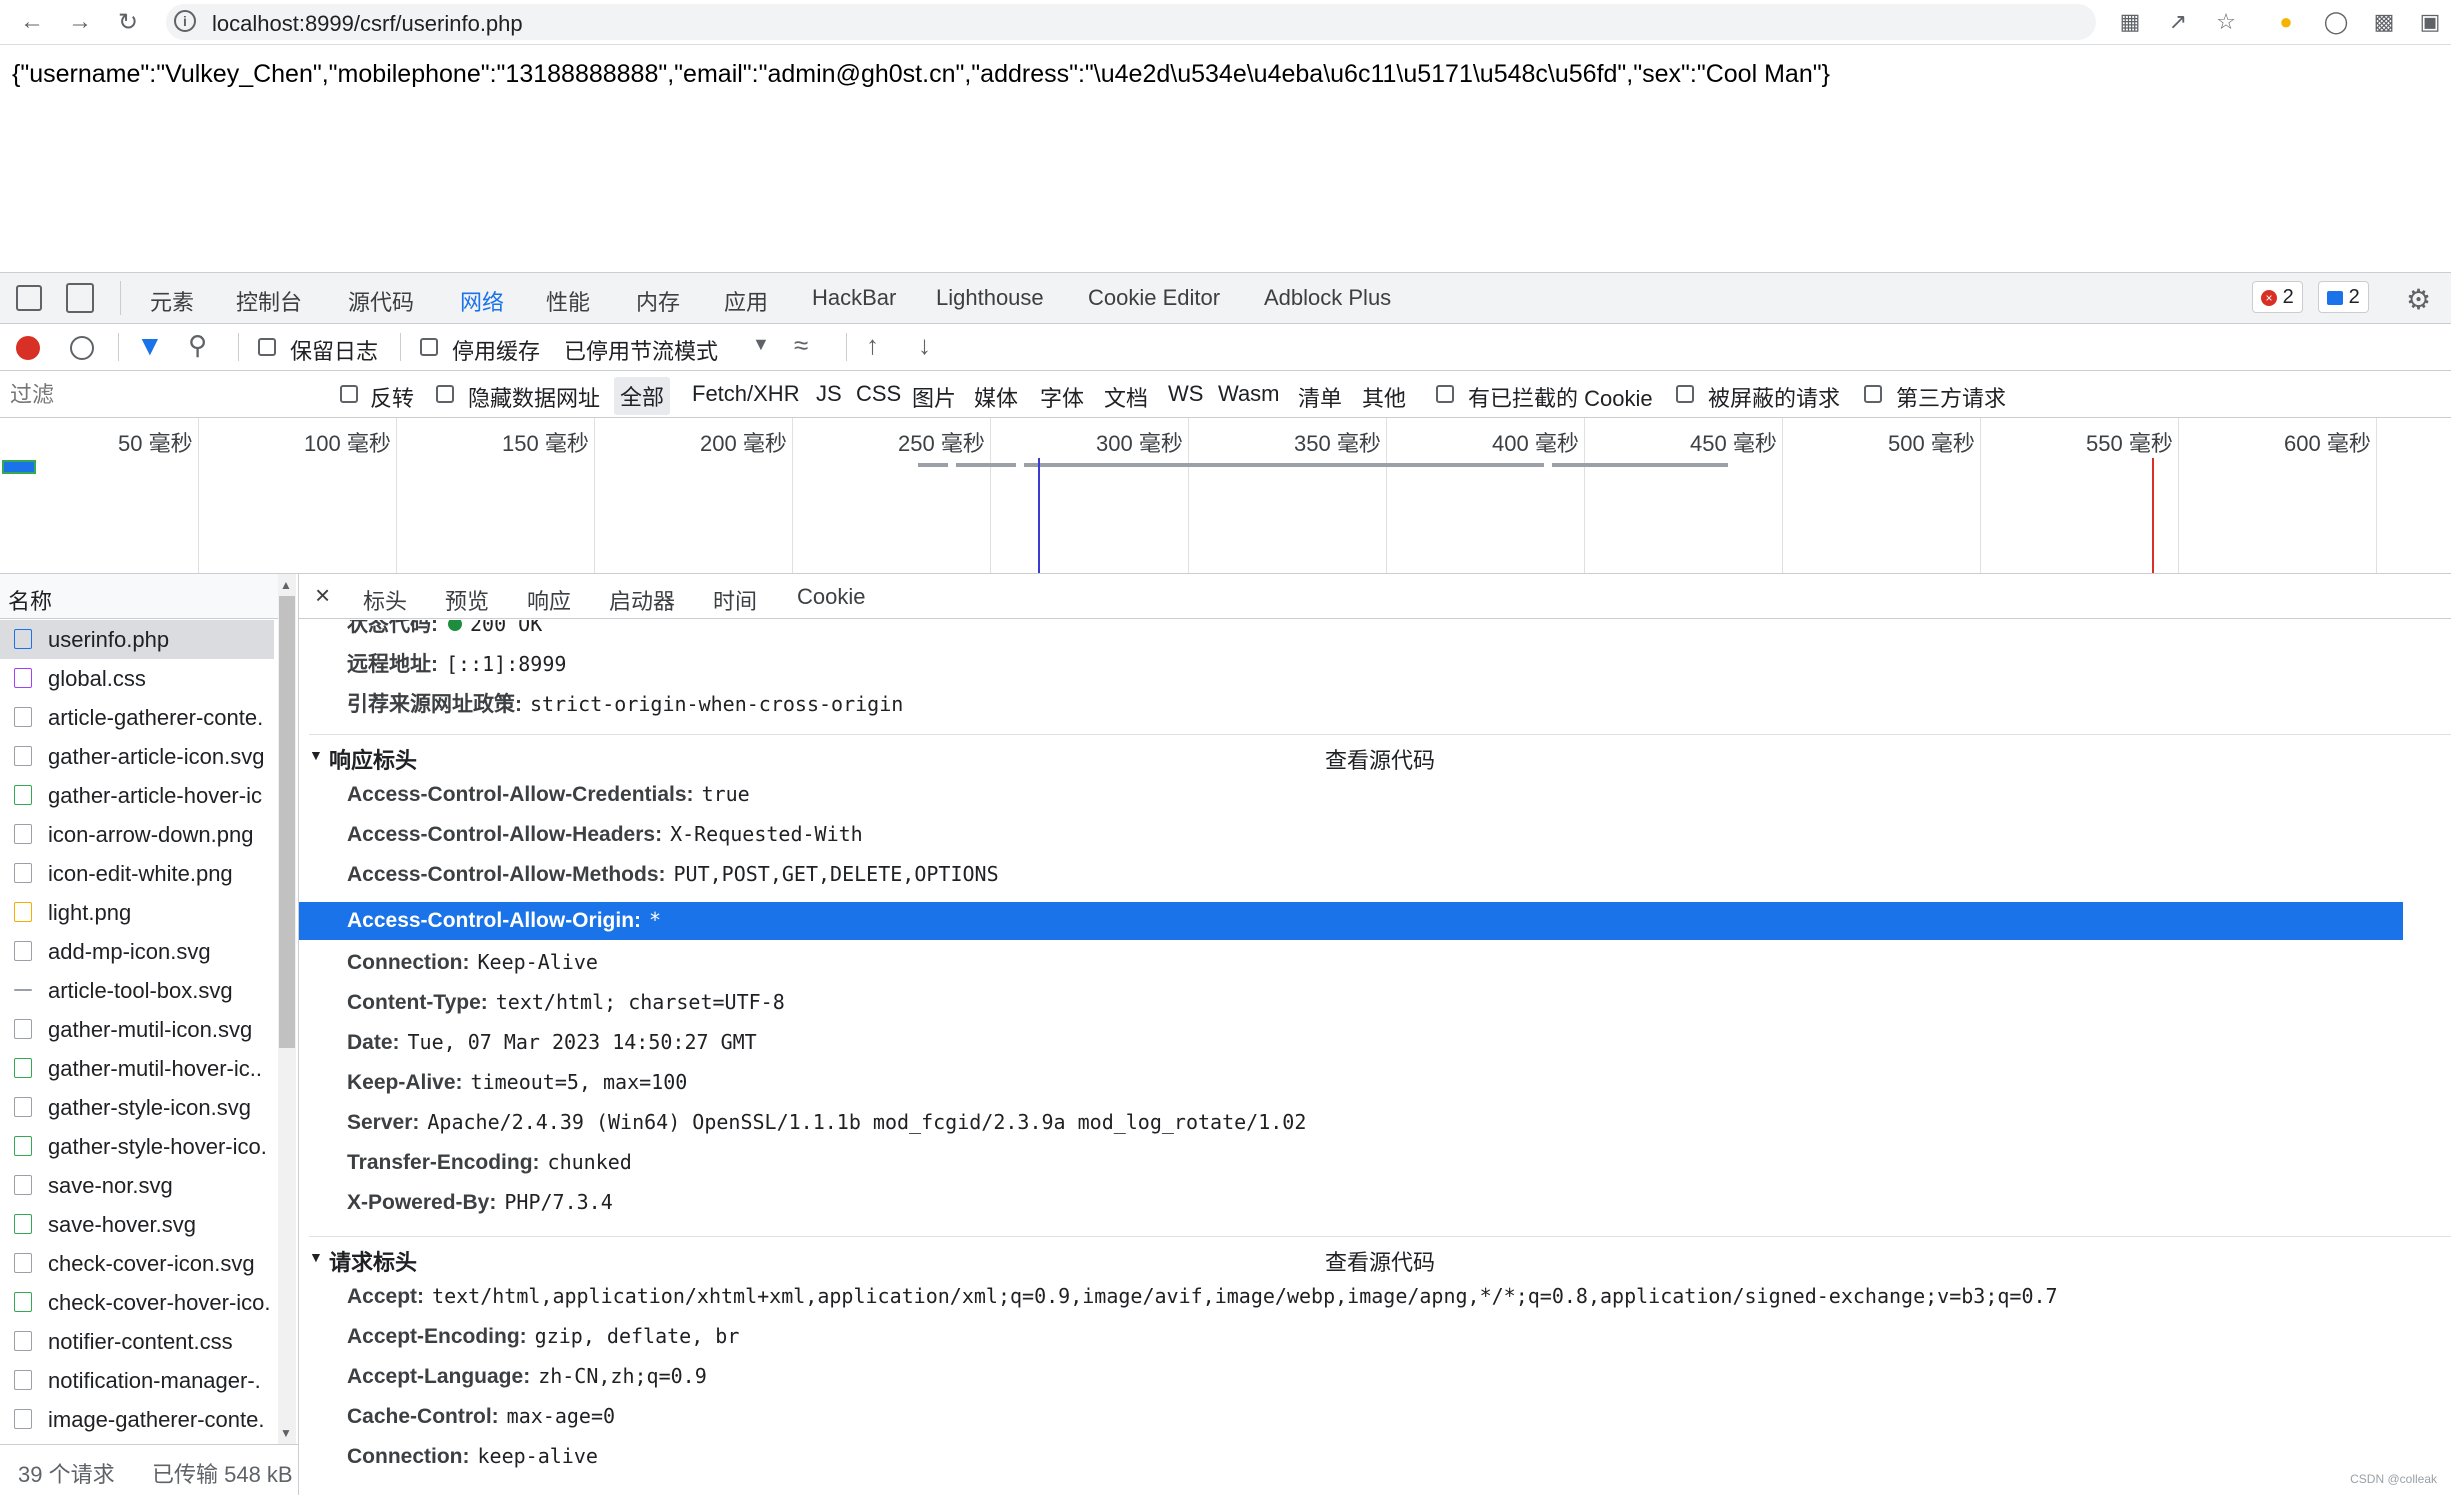 The height and width of the screenshot is (1495, 2451). I want to click on list-item: gather-article-hover-ic, so click(137, 795).